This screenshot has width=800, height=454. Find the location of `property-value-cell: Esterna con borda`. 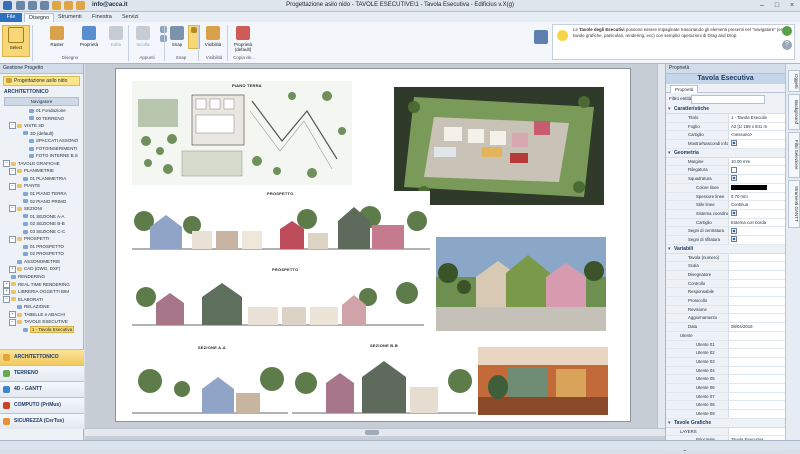

property-value-cell: Esterna con borda is located at coordinates (756, 222).